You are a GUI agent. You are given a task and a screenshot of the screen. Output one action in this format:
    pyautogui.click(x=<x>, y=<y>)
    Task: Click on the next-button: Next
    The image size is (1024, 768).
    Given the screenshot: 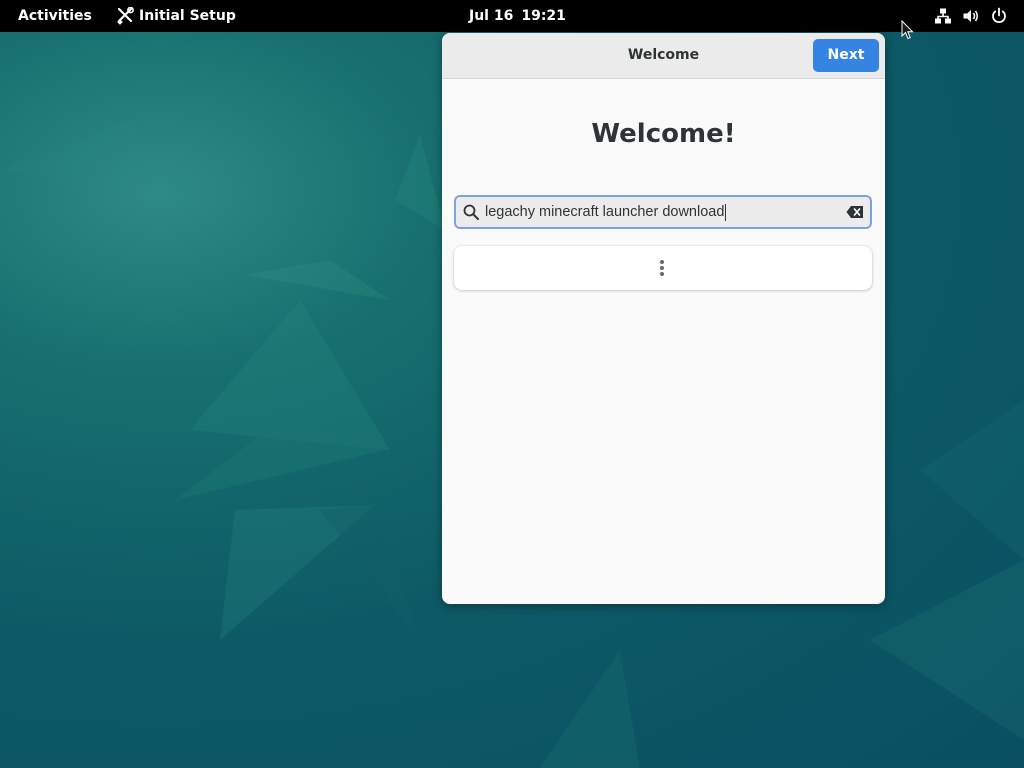 What is the action you would take?
    pyautogui.click(x=846, y=55)
    